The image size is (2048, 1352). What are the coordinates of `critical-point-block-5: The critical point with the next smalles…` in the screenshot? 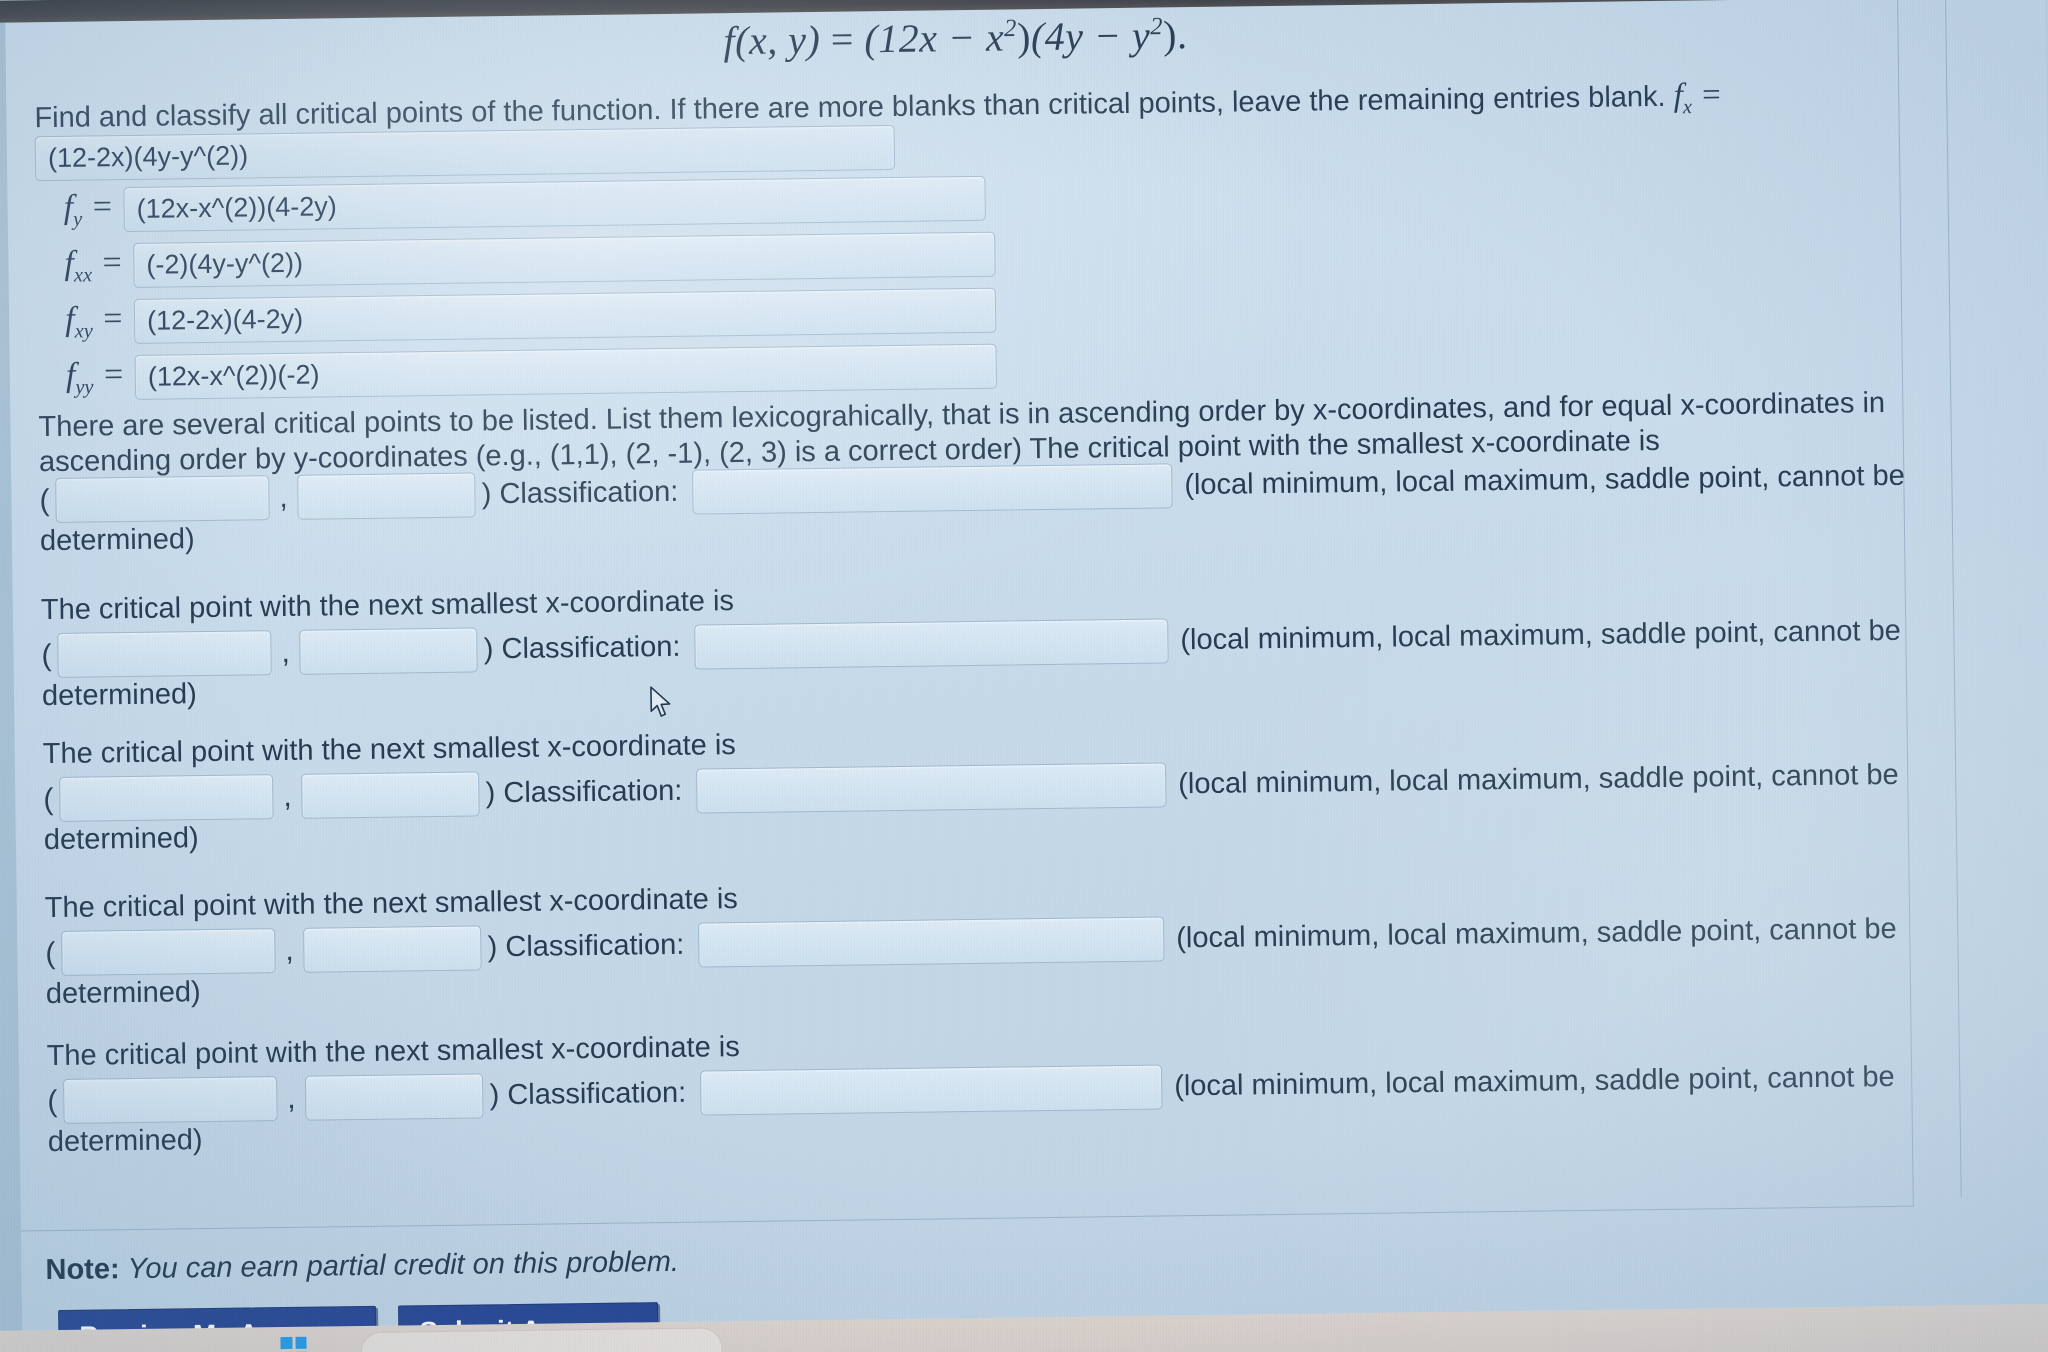 It's located at (997, 1087).